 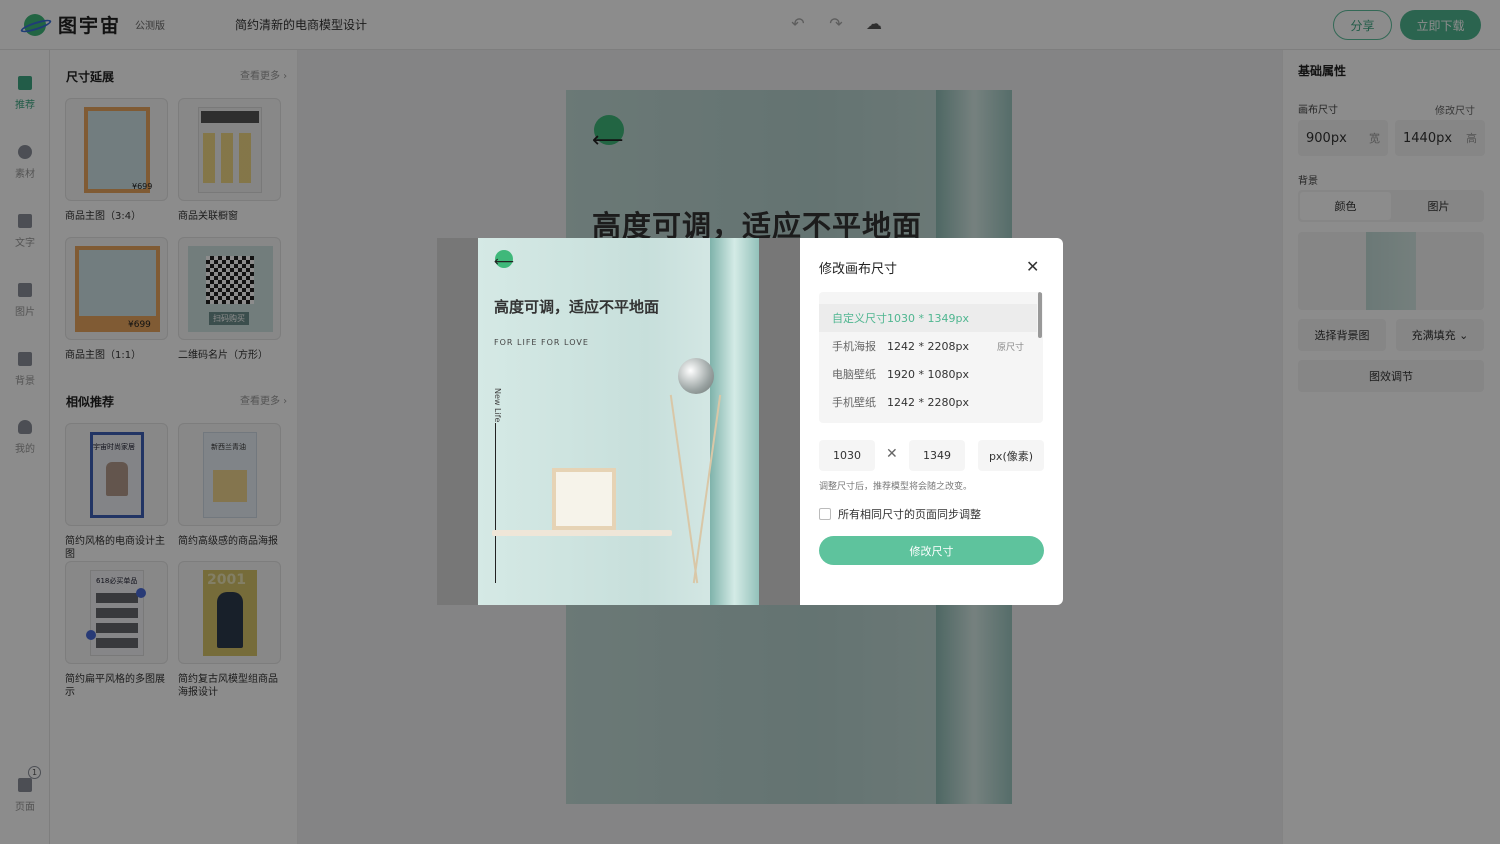 What do you see at coordinates (1011, 455) in the screenshot?
I see `unit-select: px(像素)` at bounding box center [1011, 455].